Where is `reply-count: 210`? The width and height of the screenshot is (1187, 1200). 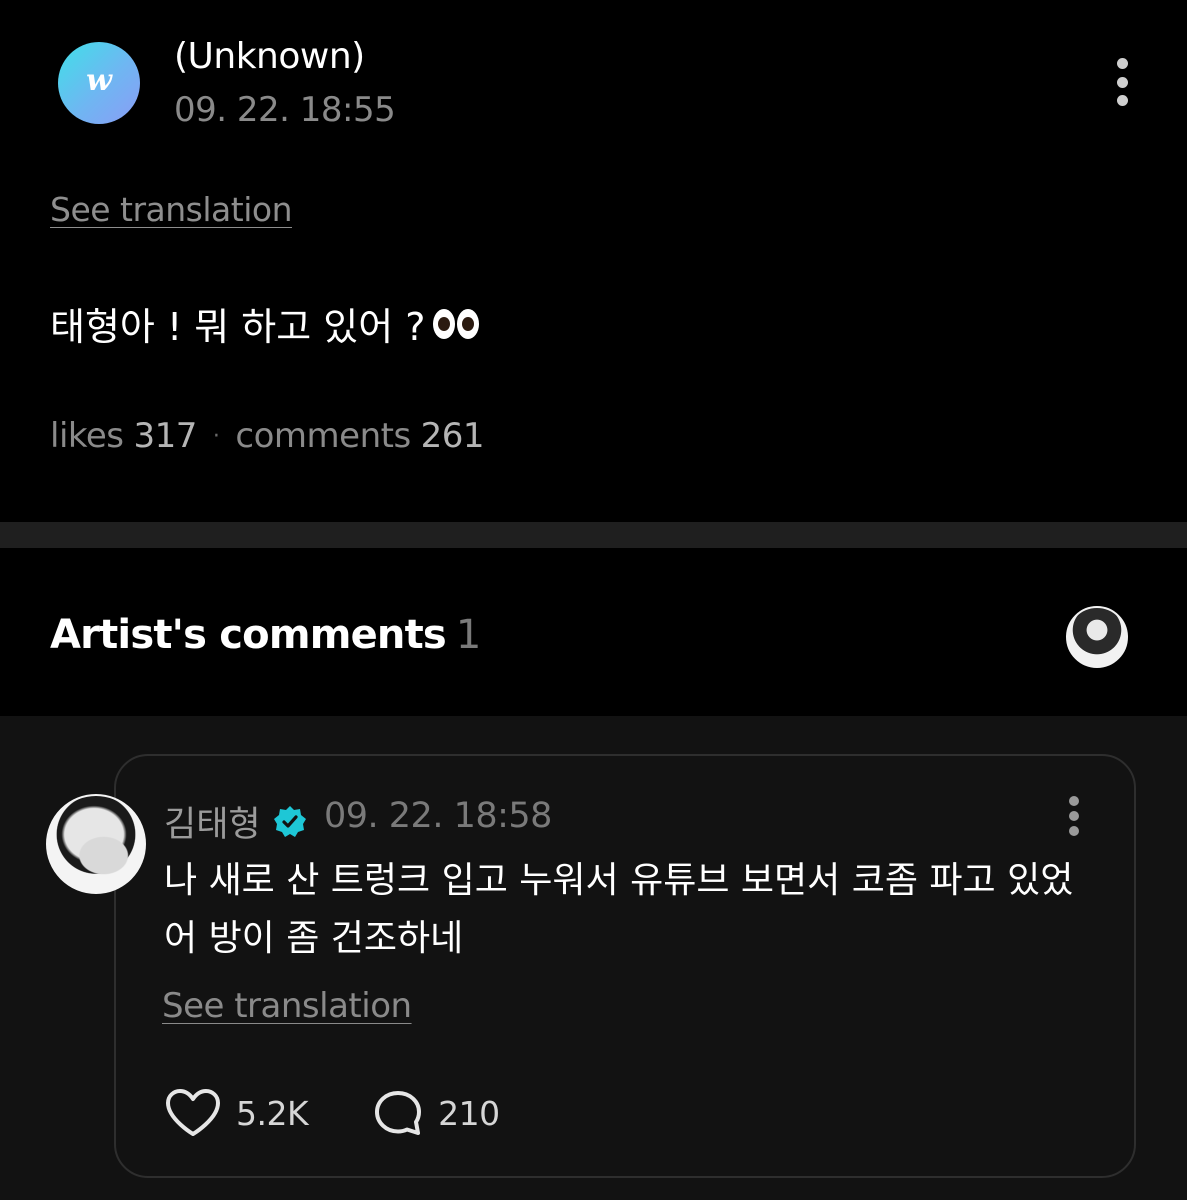 reply-count: 210 is located at coordinates (469, 1113).